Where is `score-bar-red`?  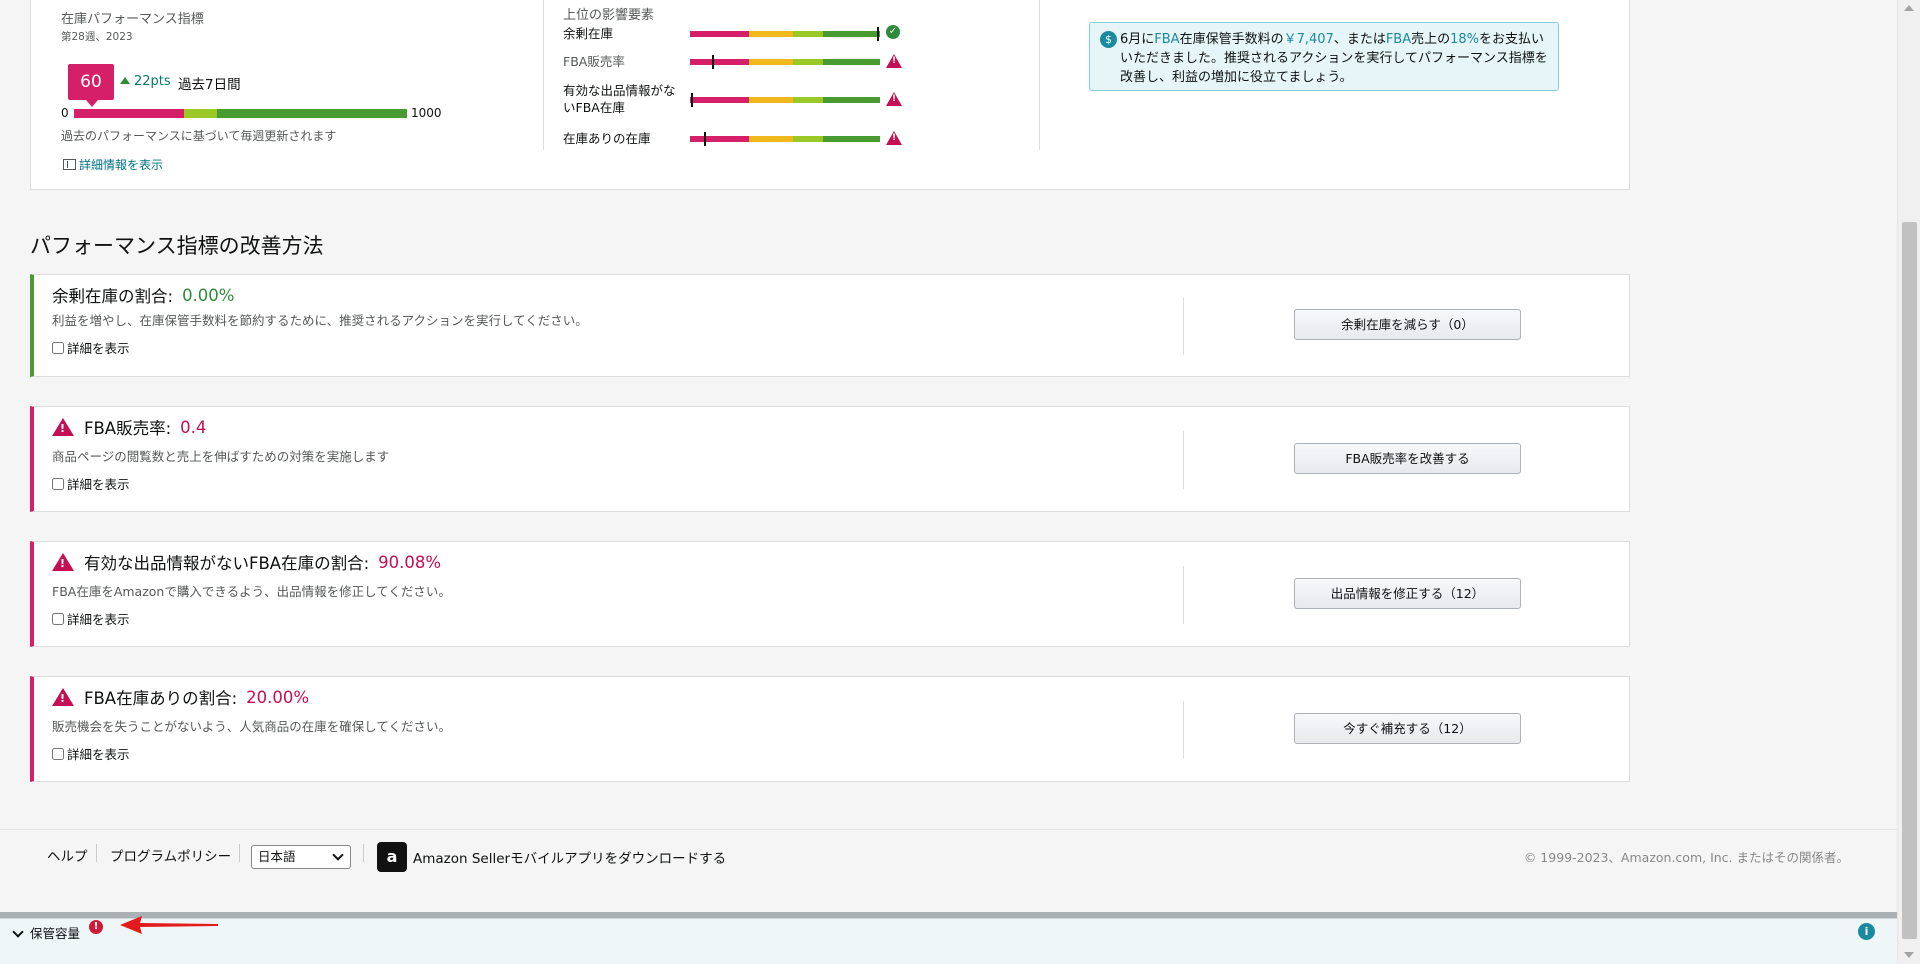
score-bar-red is located at coordinates (129, 113).